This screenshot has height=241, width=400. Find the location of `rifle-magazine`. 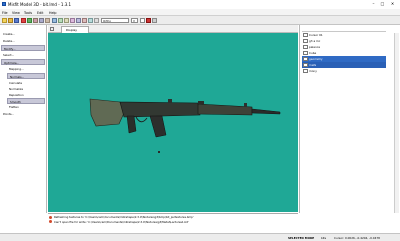

rifle-magazine is located at coordinates (158, 126).